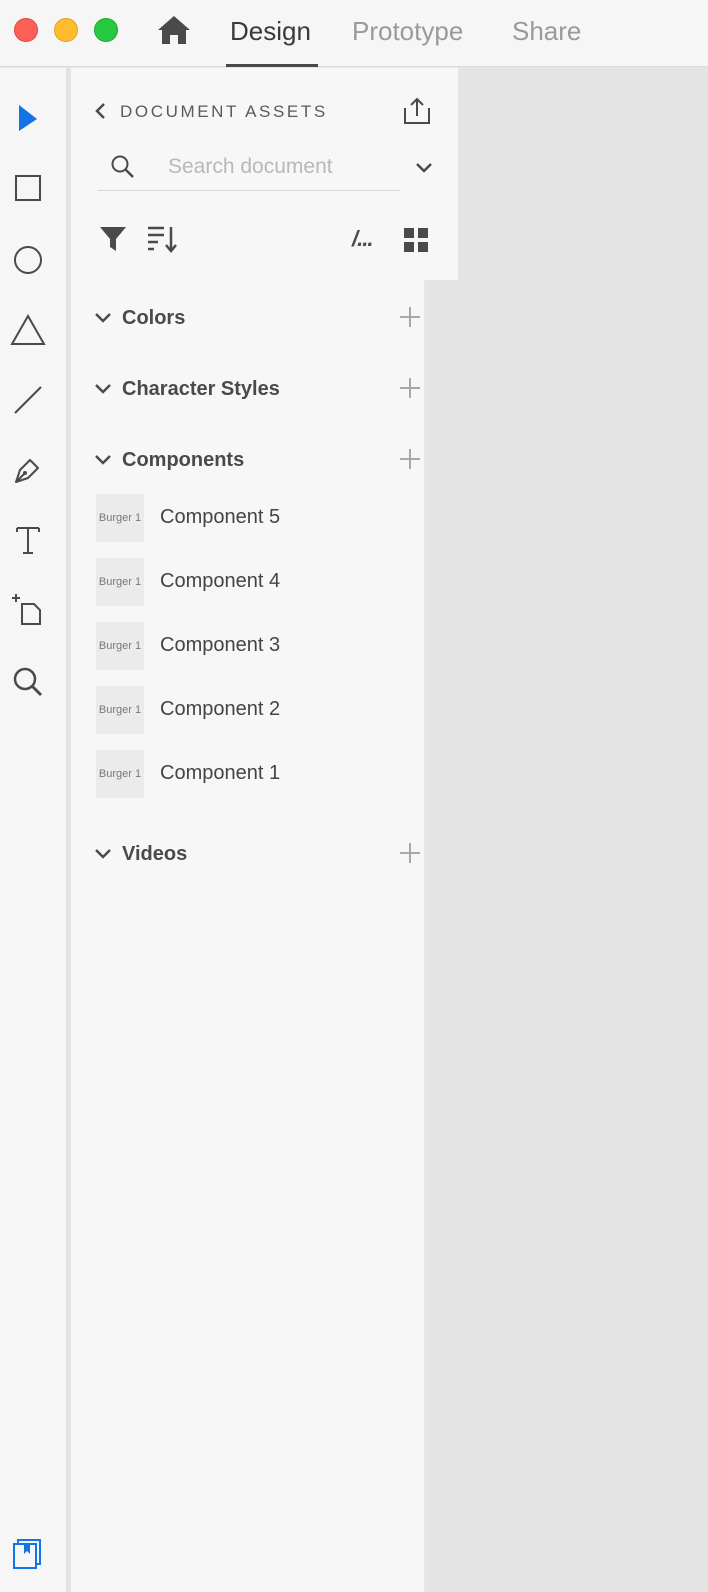 This screenshot has width=708, height=1592. I want to click on section-videos: Videos, so click(140, 854).